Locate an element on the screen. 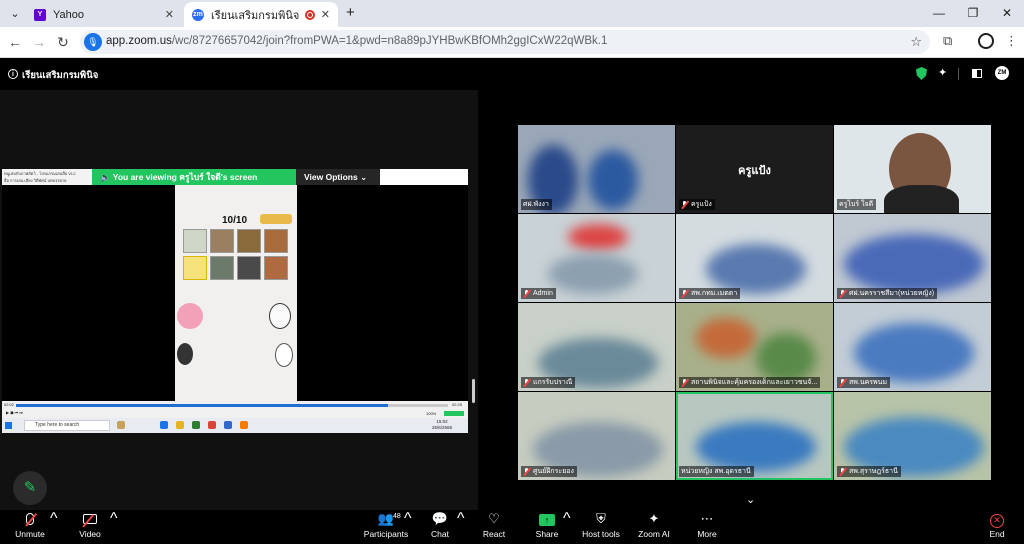  vlc-controls: 02:02 02:25 ▶ ◼ ⏮ ⏭ 100% is located at coordinates (235, 409).